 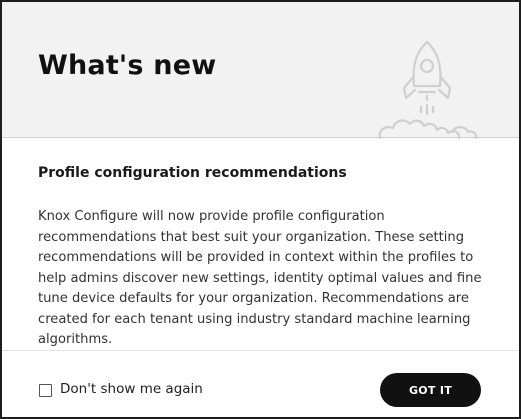 I want to click on rocket-icon, so click(x=428, y=90).